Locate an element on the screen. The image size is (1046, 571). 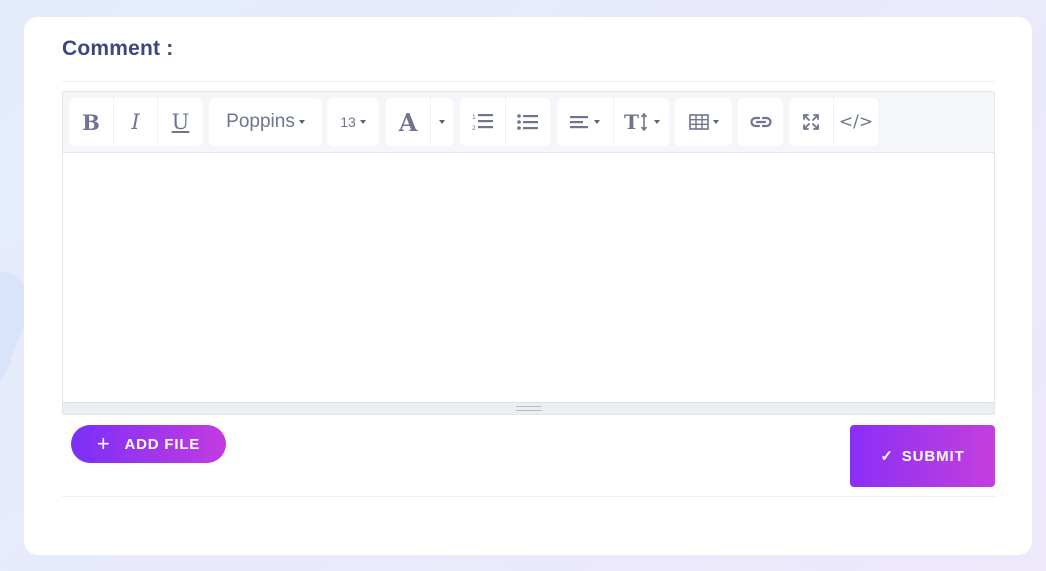
add-file-label: ADD FILE is located at coordinates (162, 444).